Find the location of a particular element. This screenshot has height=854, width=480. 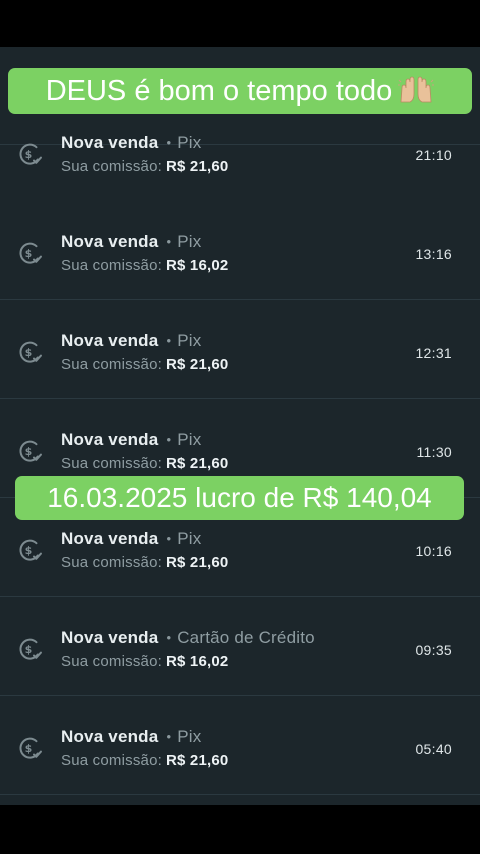

sale-time: 05:40 is located at coordinates (433, 749).